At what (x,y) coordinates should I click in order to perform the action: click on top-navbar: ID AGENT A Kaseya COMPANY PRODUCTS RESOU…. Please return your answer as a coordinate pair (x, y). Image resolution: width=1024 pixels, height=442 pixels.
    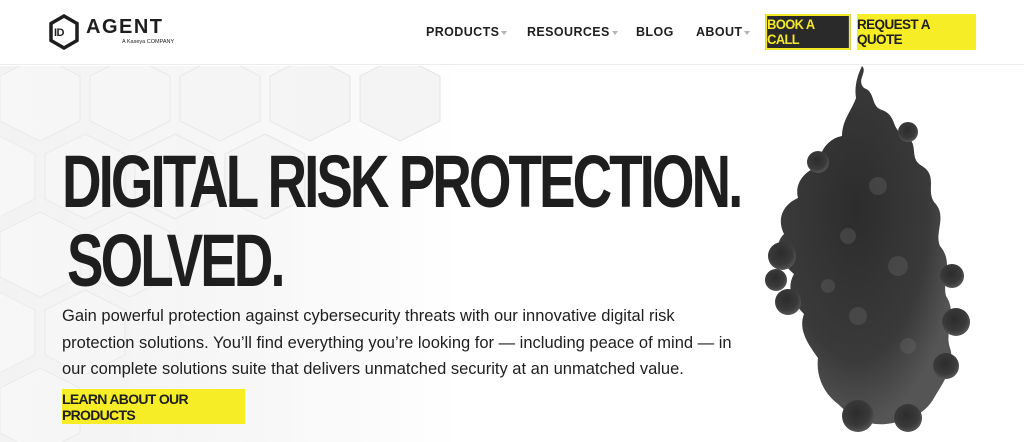
    Looking at the image, I should click on (512, 32).